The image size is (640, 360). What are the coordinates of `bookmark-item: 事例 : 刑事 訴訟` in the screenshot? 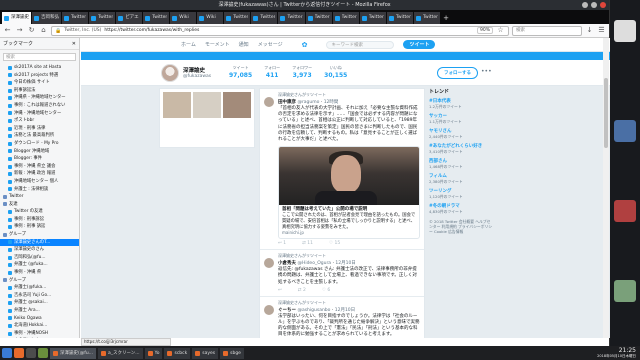 It's located at (39, 227).